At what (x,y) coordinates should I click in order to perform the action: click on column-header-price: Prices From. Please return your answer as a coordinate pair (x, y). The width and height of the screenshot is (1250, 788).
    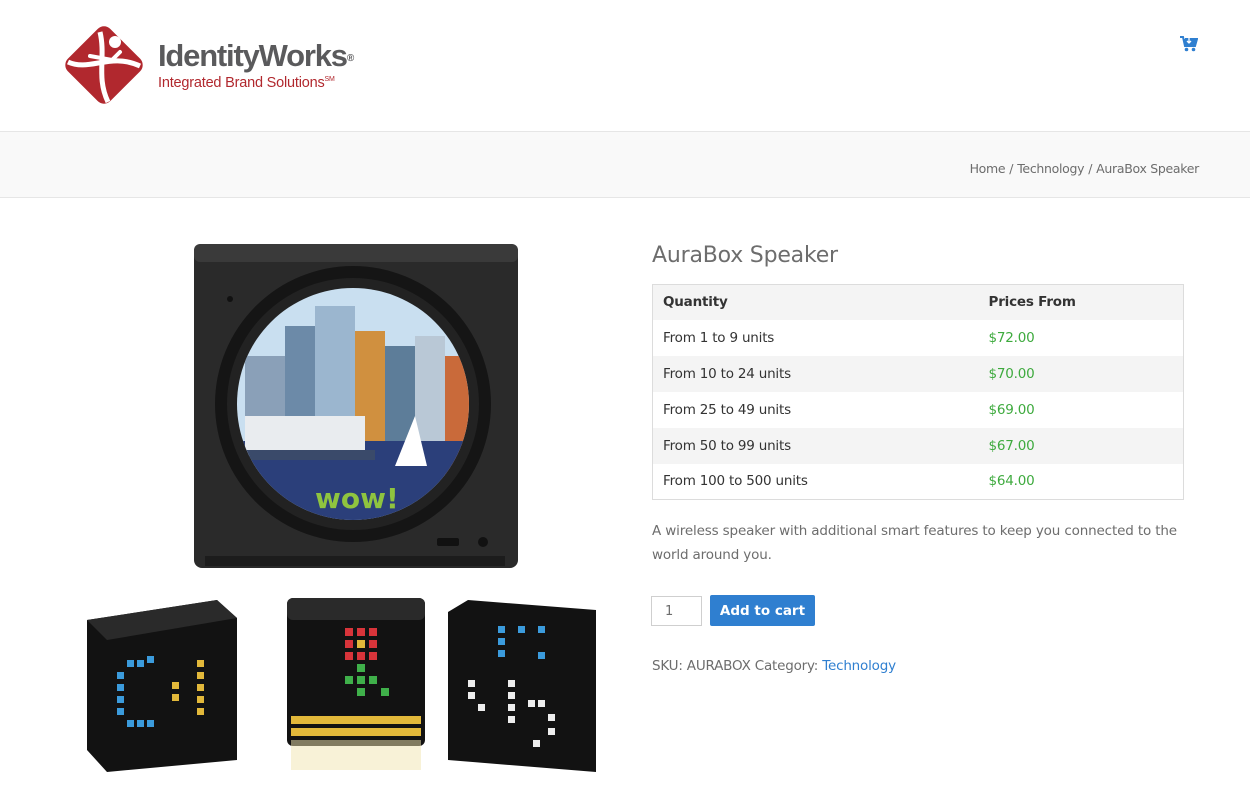
    Looking at the image, I should click on (1081, 302).